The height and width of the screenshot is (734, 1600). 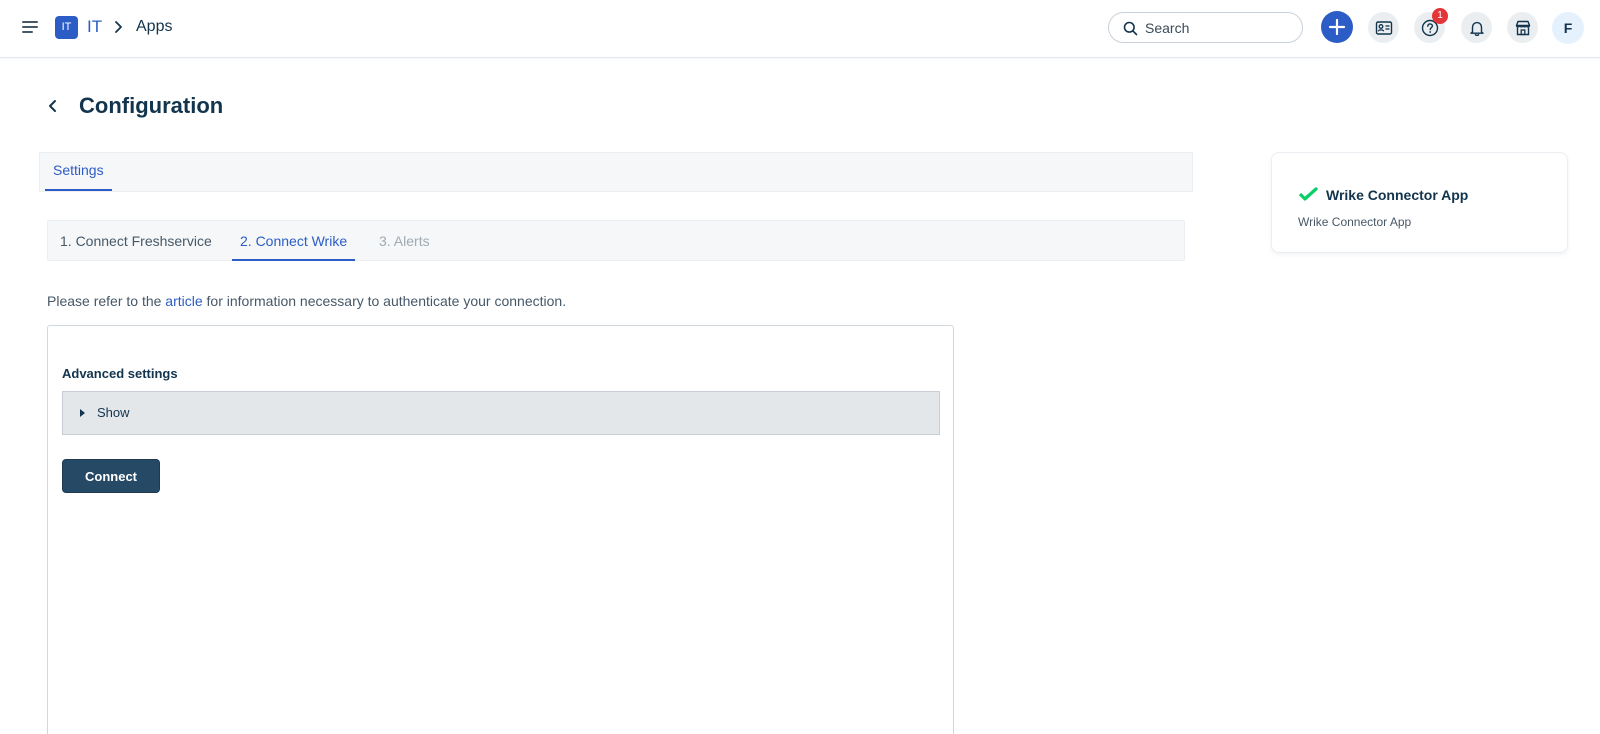 What do you see at coordinates (120, 373) in the screenshot?
I see `advanced-settings-label: Advanced settings` at bounding box center [120, 373].